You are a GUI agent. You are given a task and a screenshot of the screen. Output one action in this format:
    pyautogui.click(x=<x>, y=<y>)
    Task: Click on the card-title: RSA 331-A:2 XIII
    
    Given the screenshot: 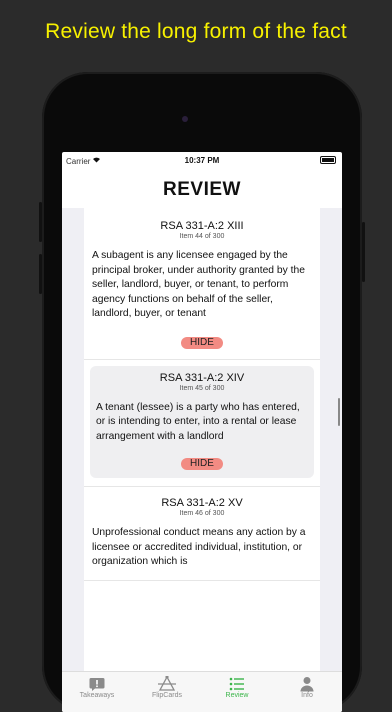 What is the action you would take?
    pyautogui.click(x=202, y=226)
    